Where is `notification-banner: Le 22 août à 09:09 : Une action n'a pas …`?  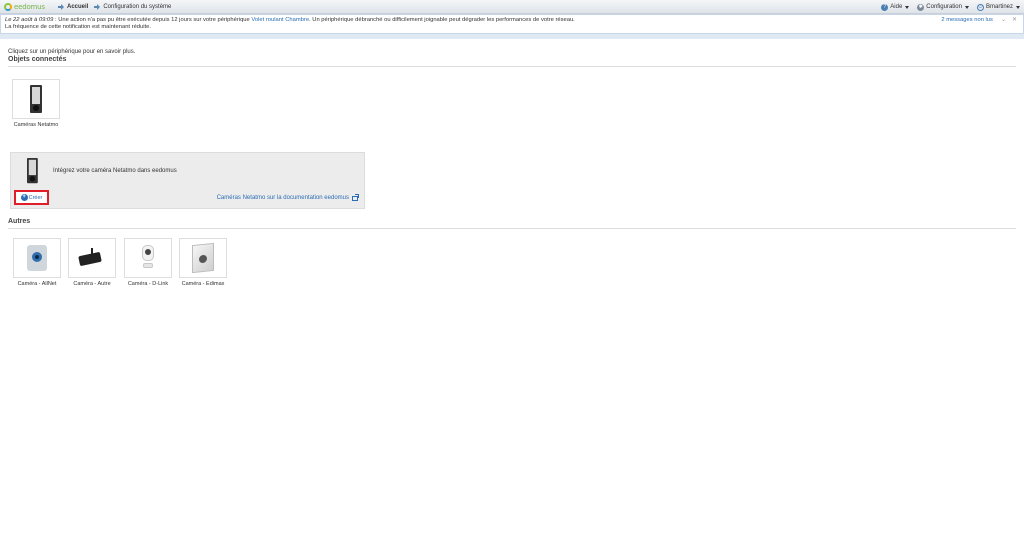 notification-banner: Le 22 août à 09:09 : Une action n'a pas … is located at coordinates (512, 24).